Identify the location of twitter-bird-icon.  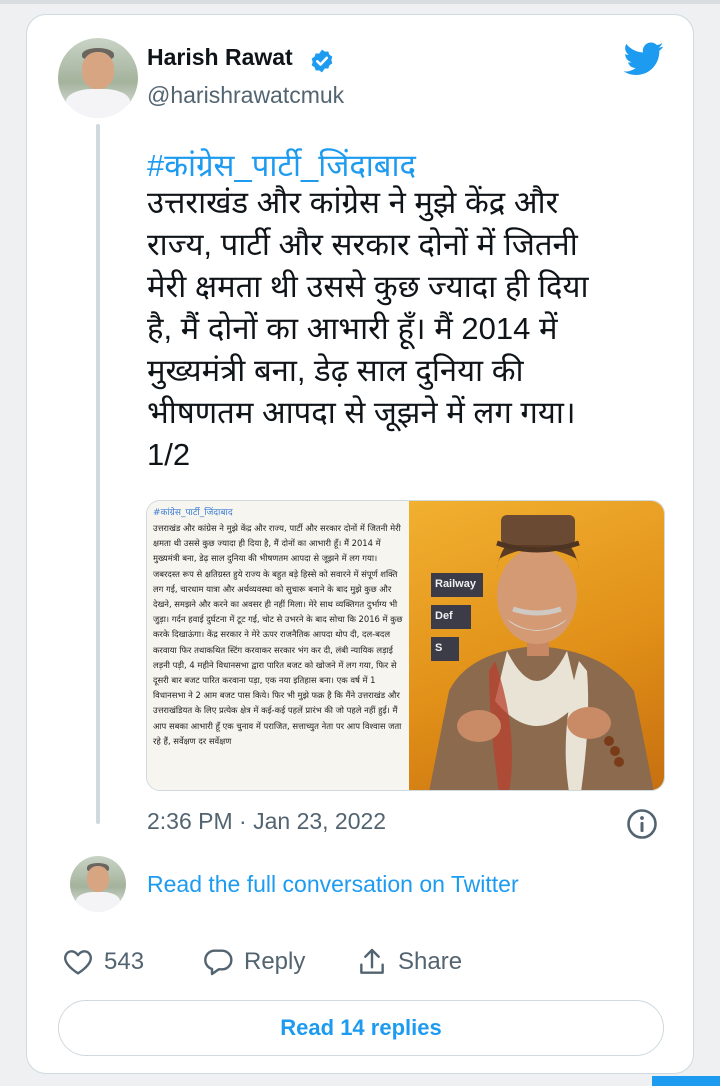
(644, 59).